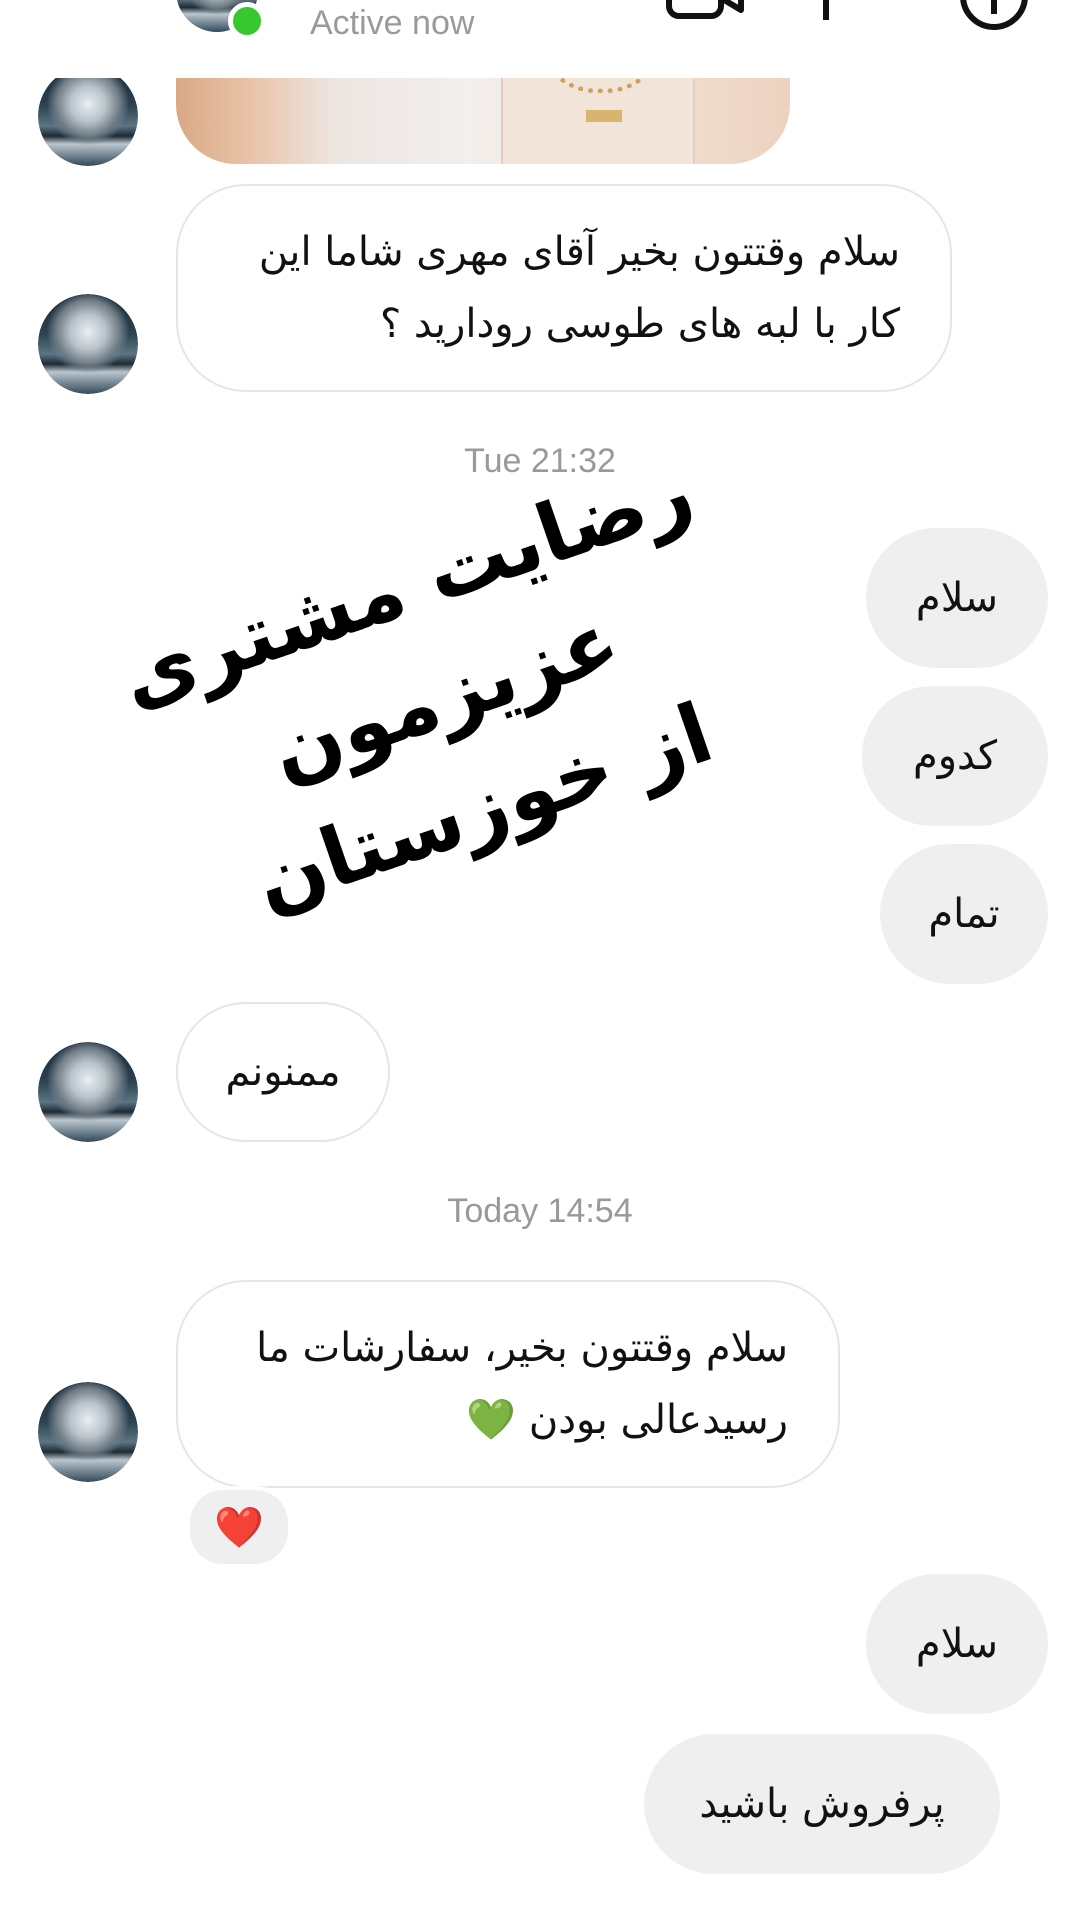 This screenshot has height=1920, width=1080. I want to click on timestamp: Today 14:54, so click(540, 1211).